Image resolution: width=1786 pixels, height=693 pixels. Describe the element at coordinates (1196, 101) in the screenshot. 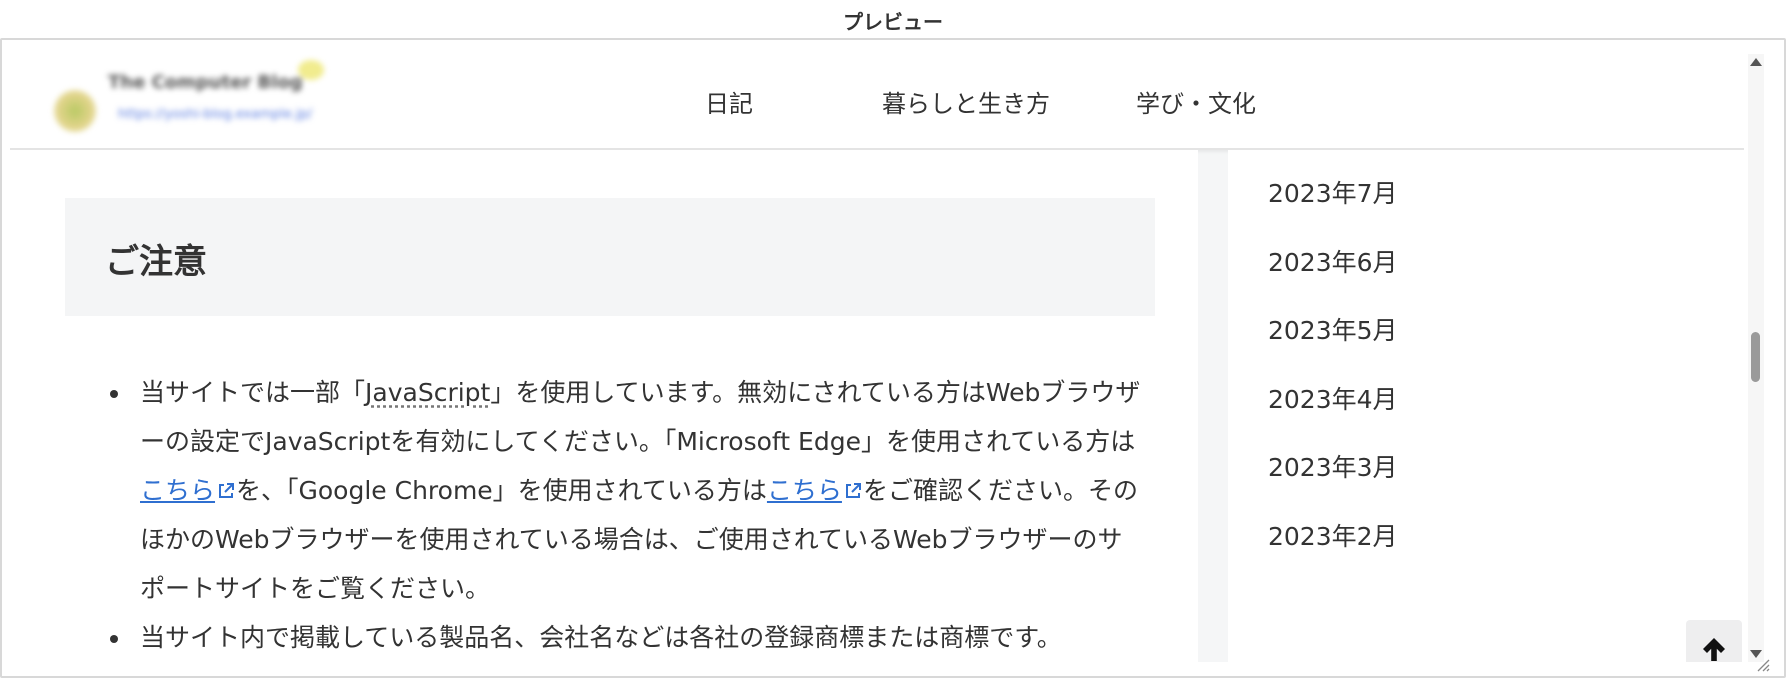

I see `nav-item-learning-culture: 学び・文化` at that location.